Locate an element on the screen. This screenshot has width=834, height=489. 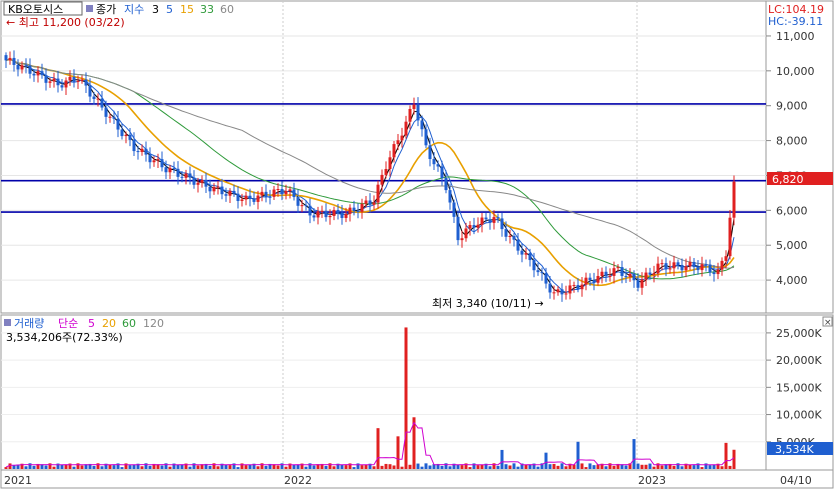
volume-title: 거래량 is located at coordinates (29, 323).